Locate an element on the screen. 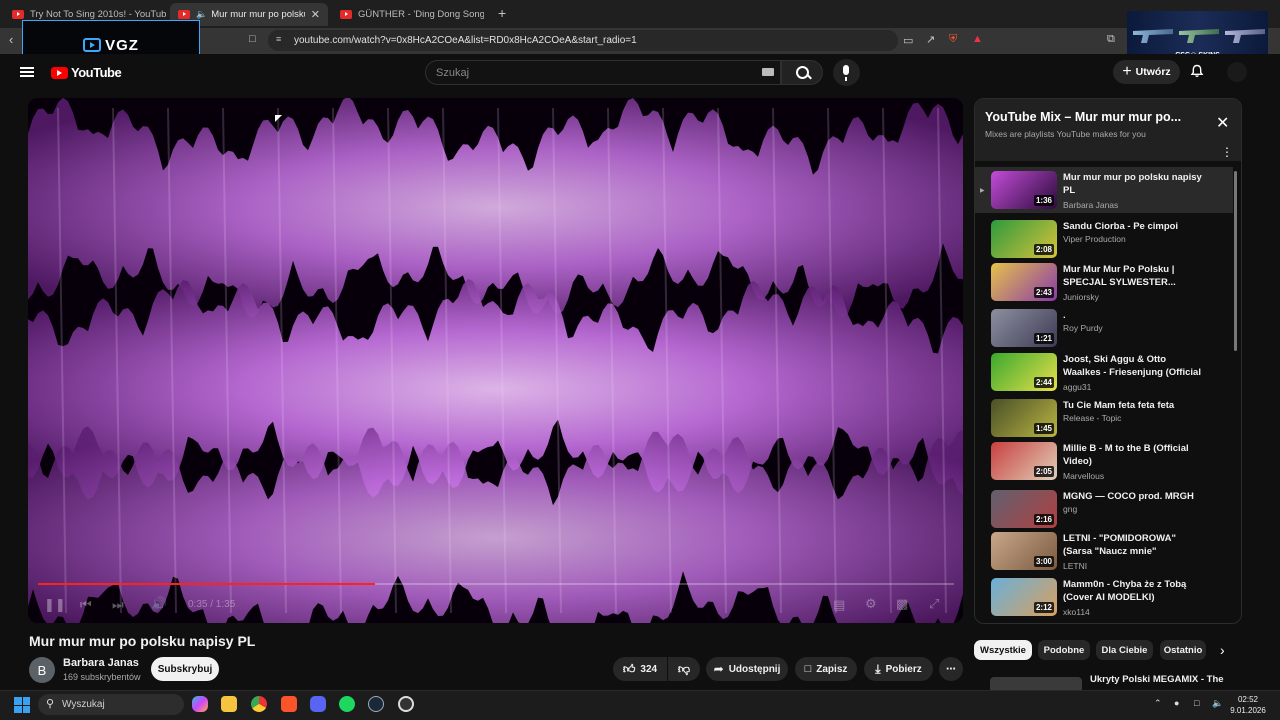 Image resolution: width=1280 pixels, height=720 pixels. save-button: □ Zapisz is located at coordinates (826, 669).